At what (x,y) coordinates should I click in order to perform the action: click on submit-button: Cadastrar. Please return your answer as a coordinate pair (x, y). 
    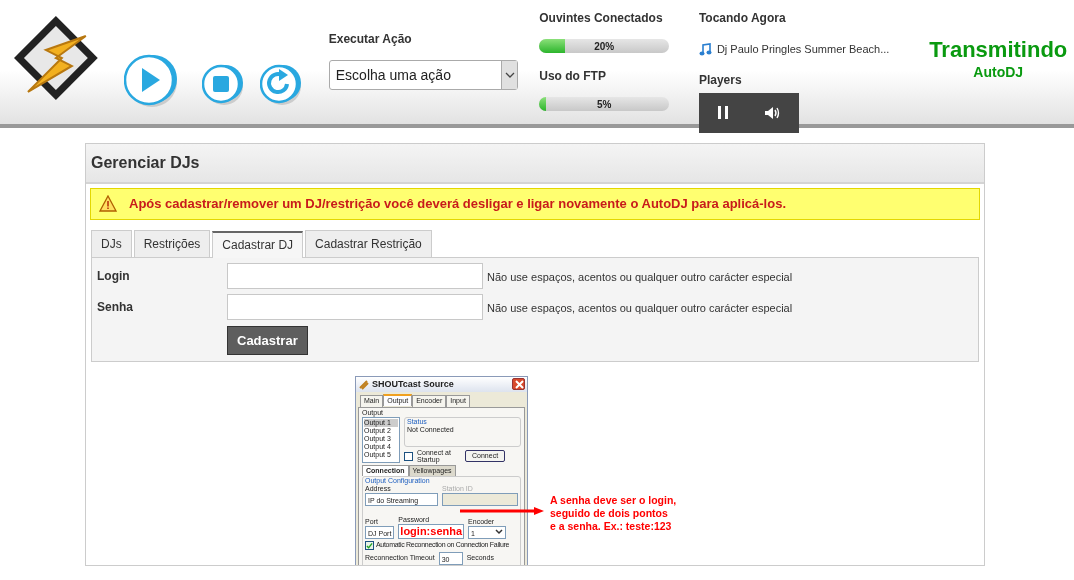
    Looking at the image, I should click on (267, 340).